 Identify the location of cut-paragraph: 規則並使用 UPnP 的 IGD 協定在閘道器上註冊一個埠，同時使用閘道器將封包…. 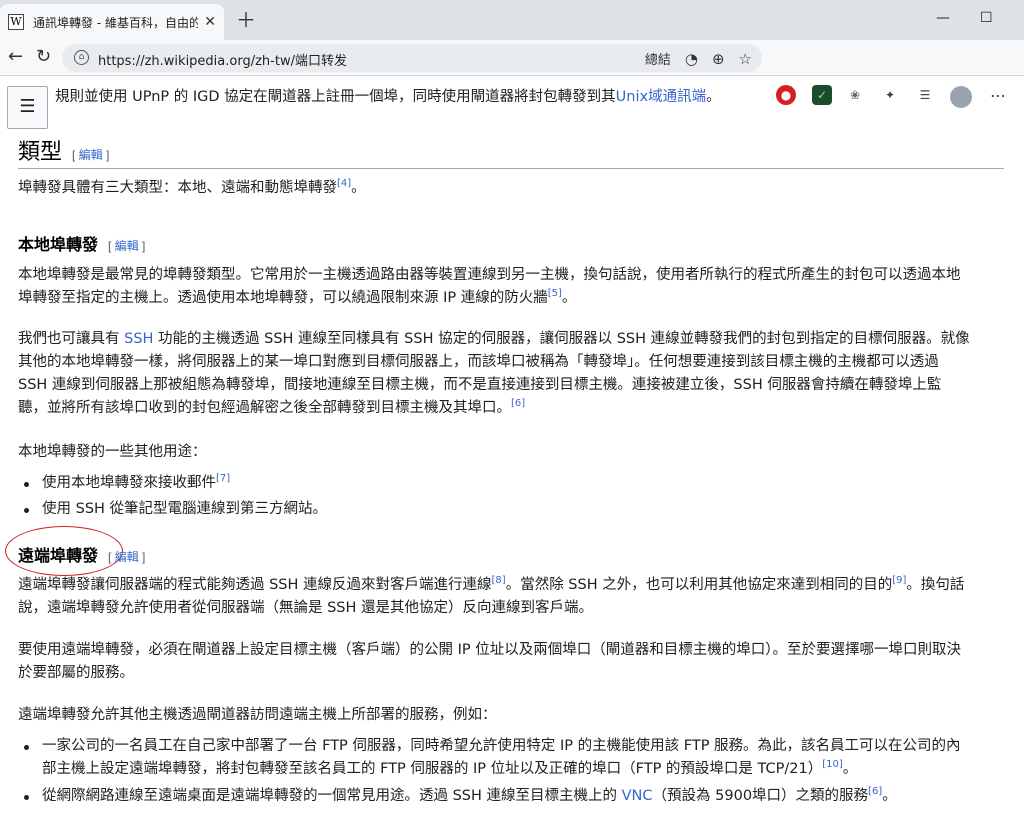
(388, 97).